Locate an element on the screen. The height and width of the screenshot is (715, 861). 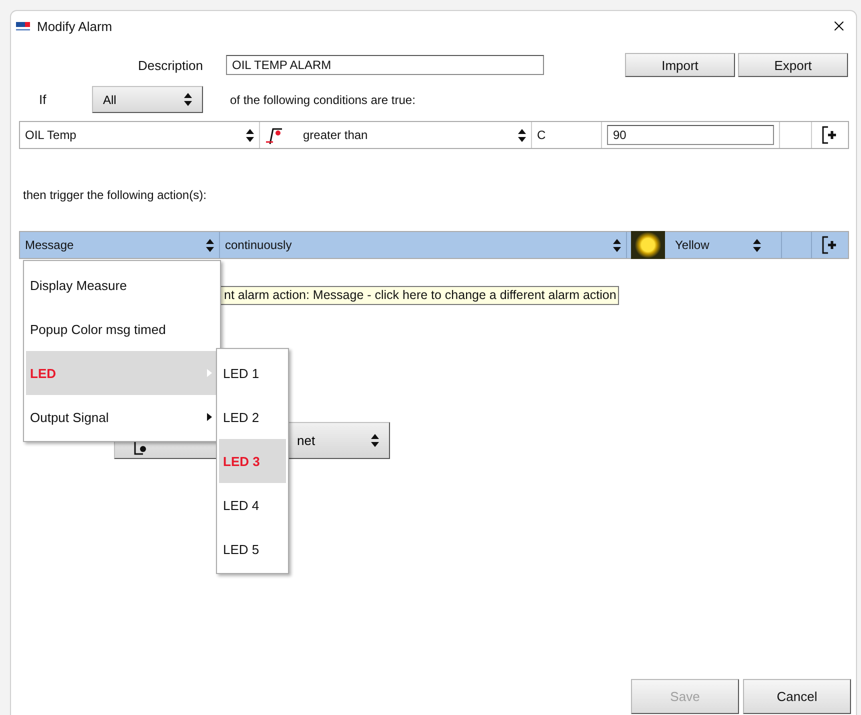
menu-item: LED 2 is located at coordinates (252, 417).